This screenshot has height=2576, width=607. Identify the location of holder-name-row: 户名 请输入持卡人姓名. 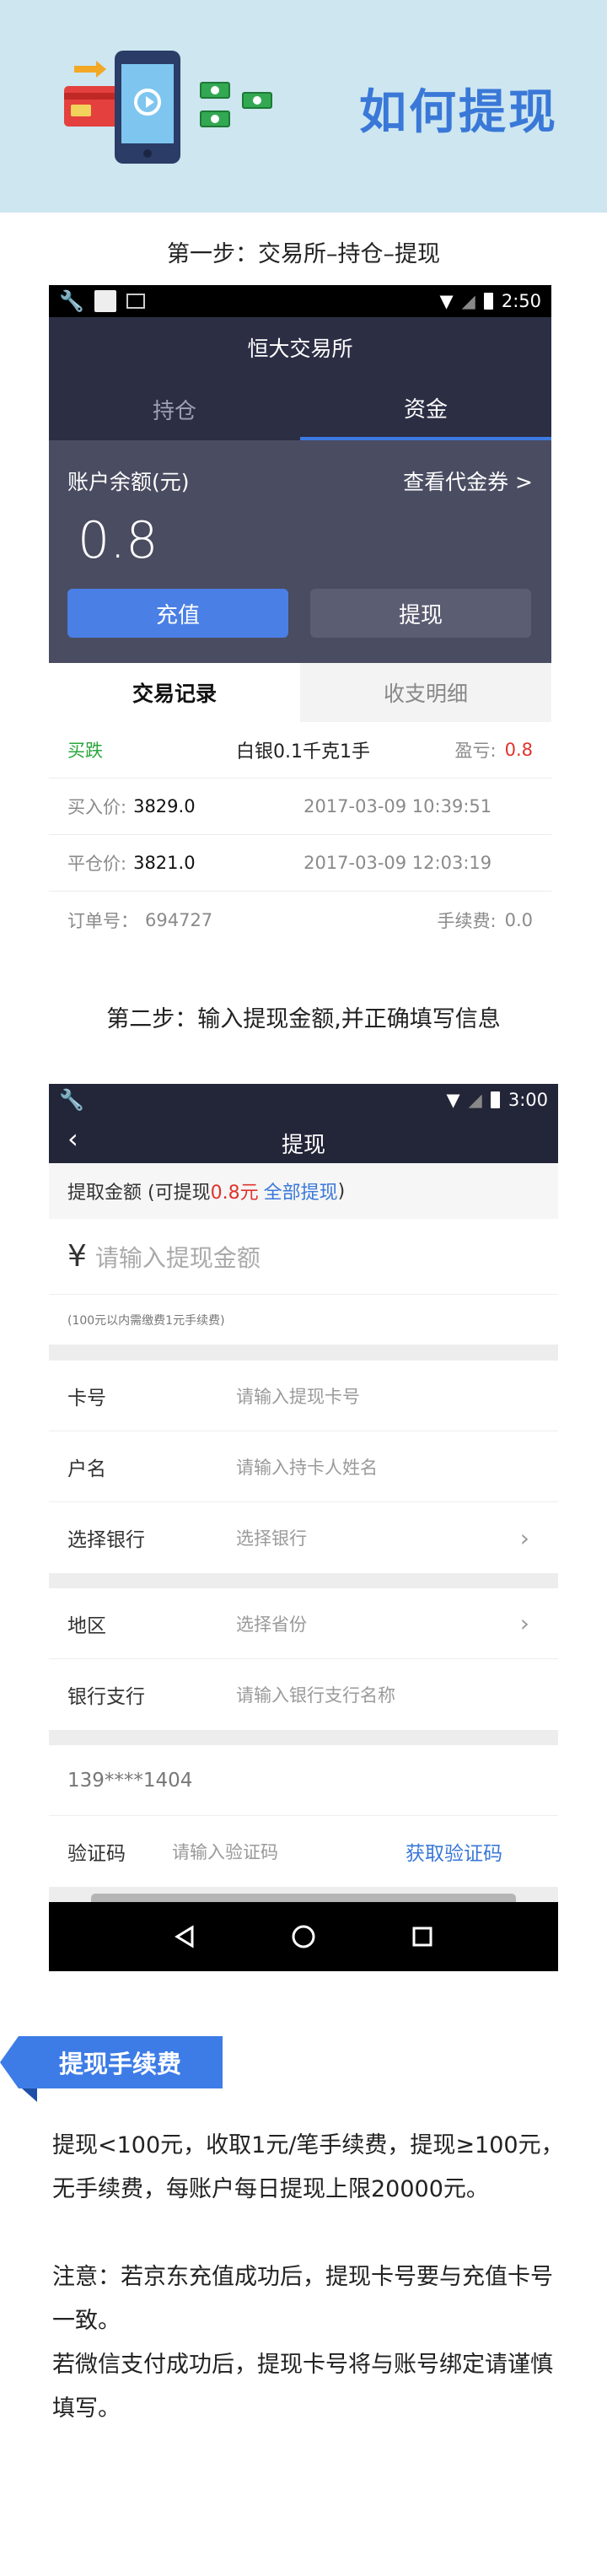
(303, 1466).